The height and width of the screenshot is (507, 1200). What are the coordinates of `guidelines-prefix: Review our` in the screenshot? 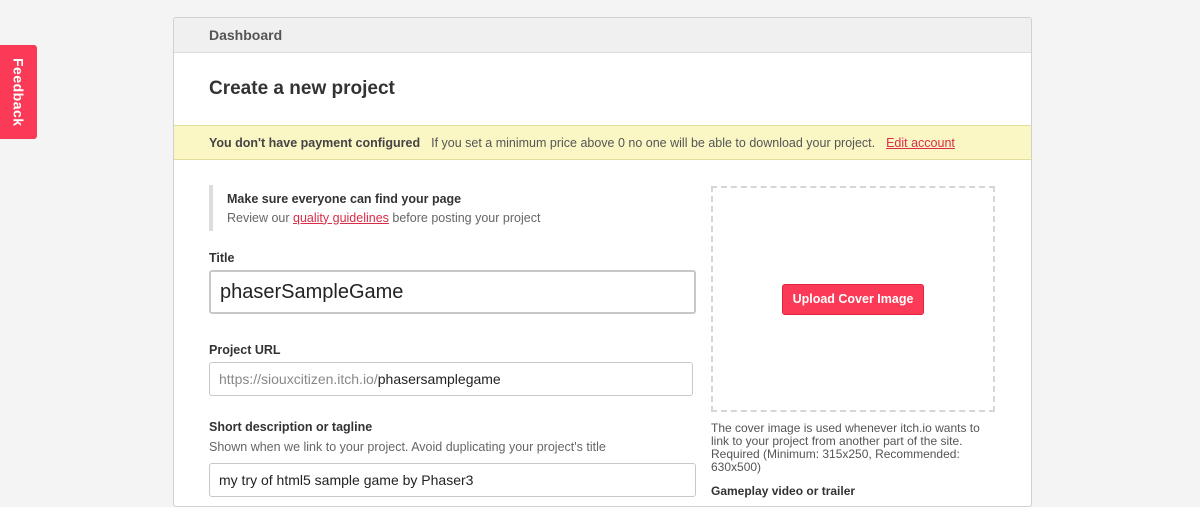 It's located at (258, 217).